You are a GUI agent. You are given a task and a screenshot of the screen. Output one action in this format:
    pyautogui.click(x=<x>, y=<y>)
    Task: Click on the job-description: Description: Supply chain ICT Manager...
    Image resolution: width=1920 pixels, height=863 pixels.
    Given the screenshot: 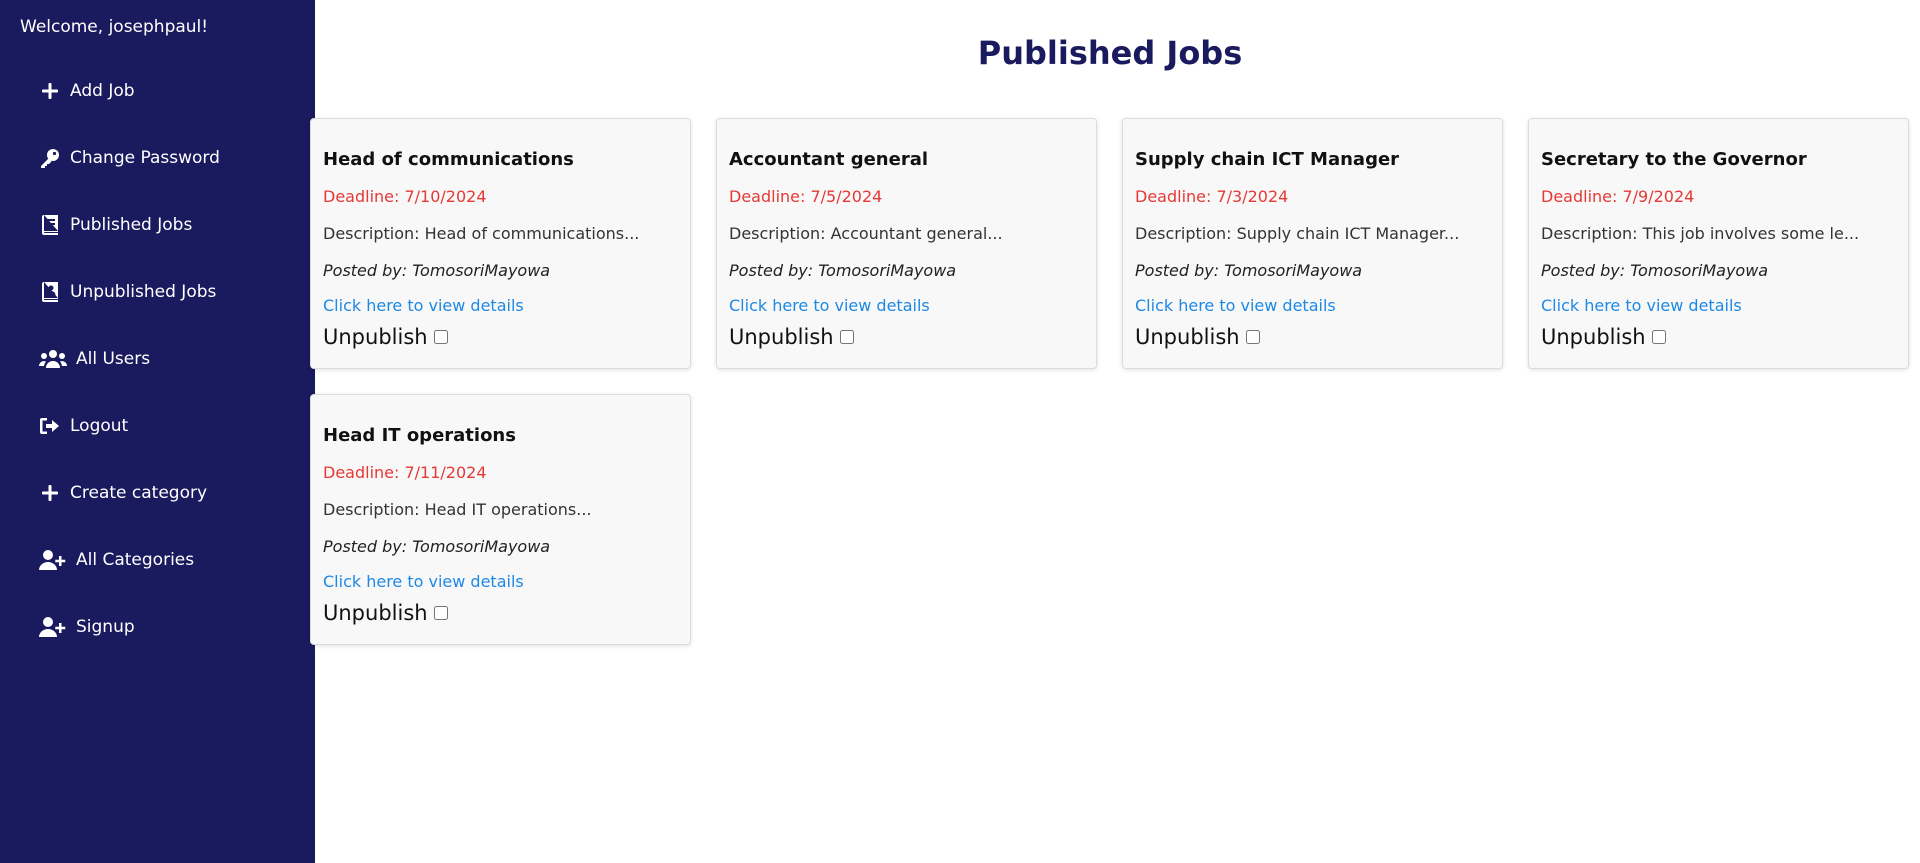 What is the action you would take?
    pyautogui.click(x=1297, y=233)
    